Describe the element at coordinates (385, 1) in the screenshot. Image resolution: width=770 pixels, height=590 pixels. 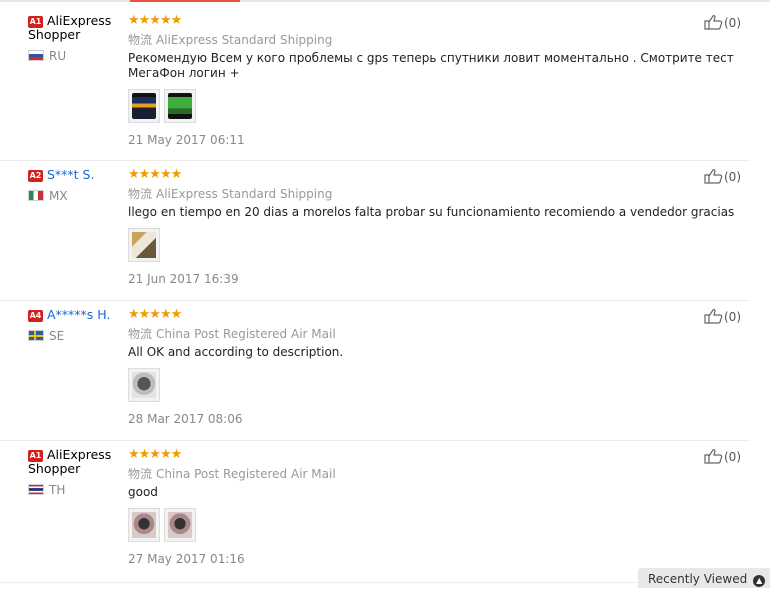
I see `tab-strip-rule` at that location.